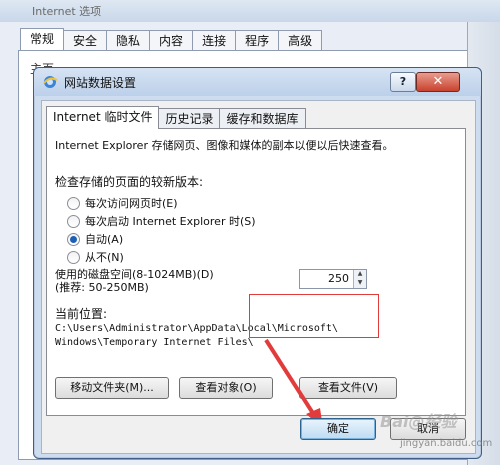 This screenshot has height=465, width=500. I want to click on red-arrow-icon, so click(293, 383).